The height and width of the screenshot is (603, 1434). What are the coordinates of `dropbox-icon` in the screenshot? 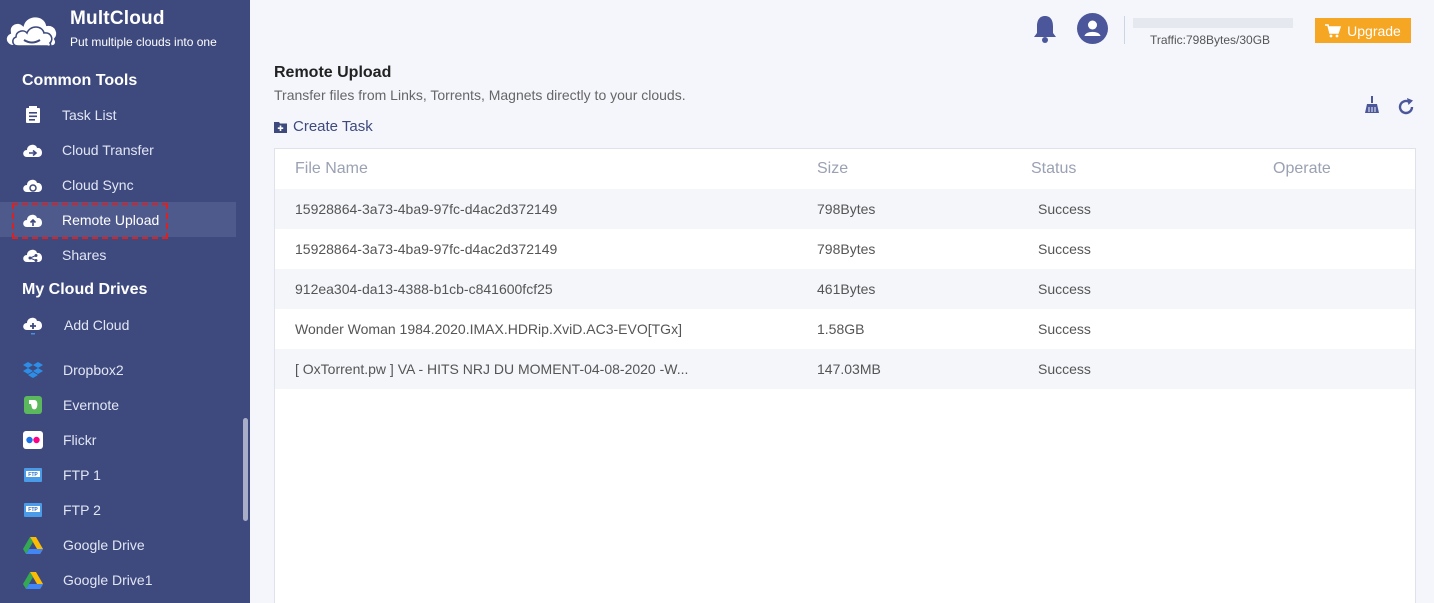 It's located at (33, 370).